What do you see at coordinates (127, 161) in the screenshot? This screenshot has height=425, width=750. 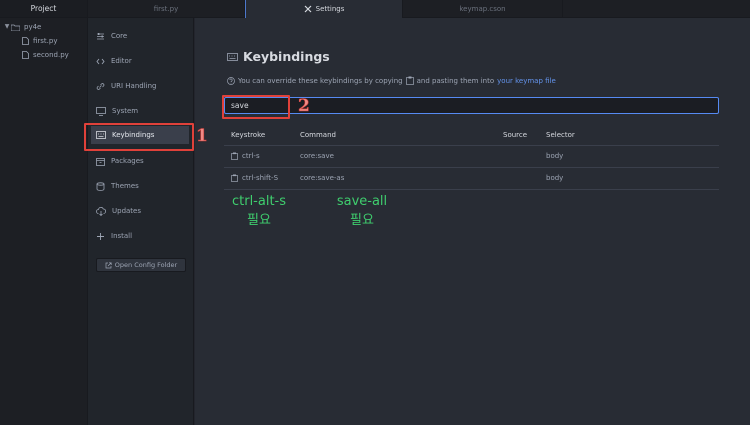 I see `nav-item-label: Packages` at bounding box center [127, 161].